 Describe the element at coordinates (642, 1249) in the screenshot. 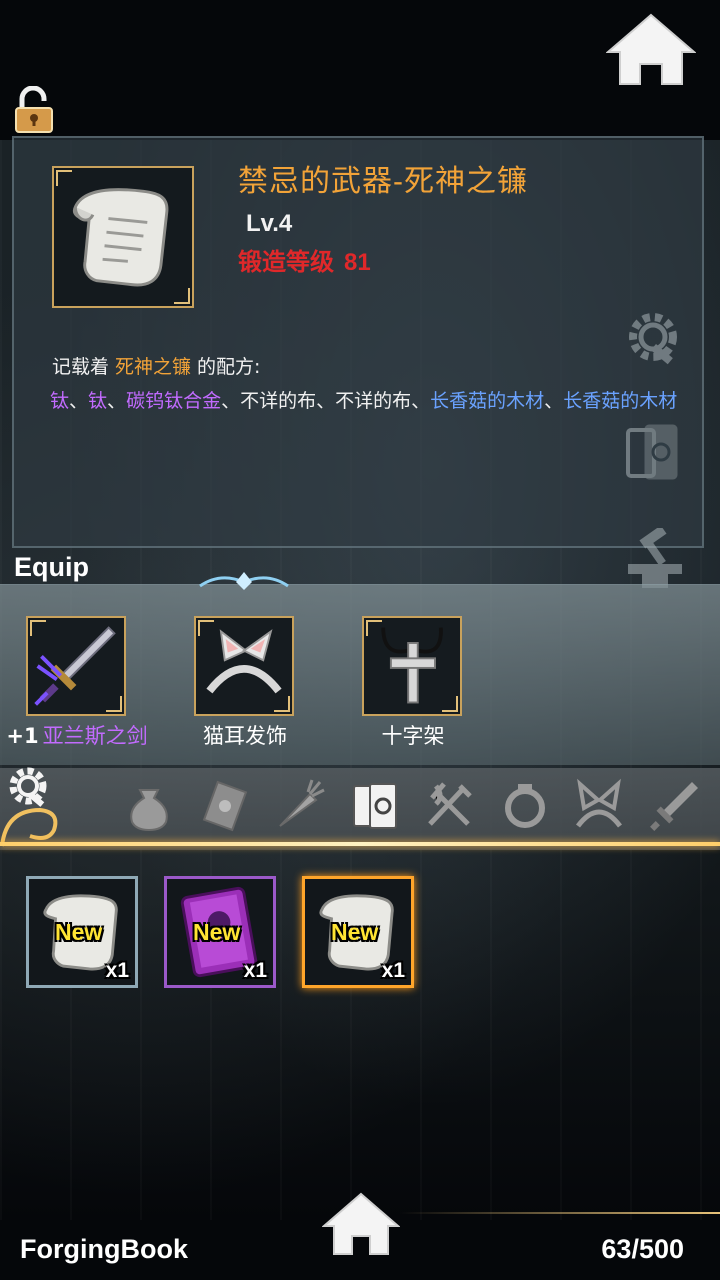

I see `collection-count: 63/500` at that location.